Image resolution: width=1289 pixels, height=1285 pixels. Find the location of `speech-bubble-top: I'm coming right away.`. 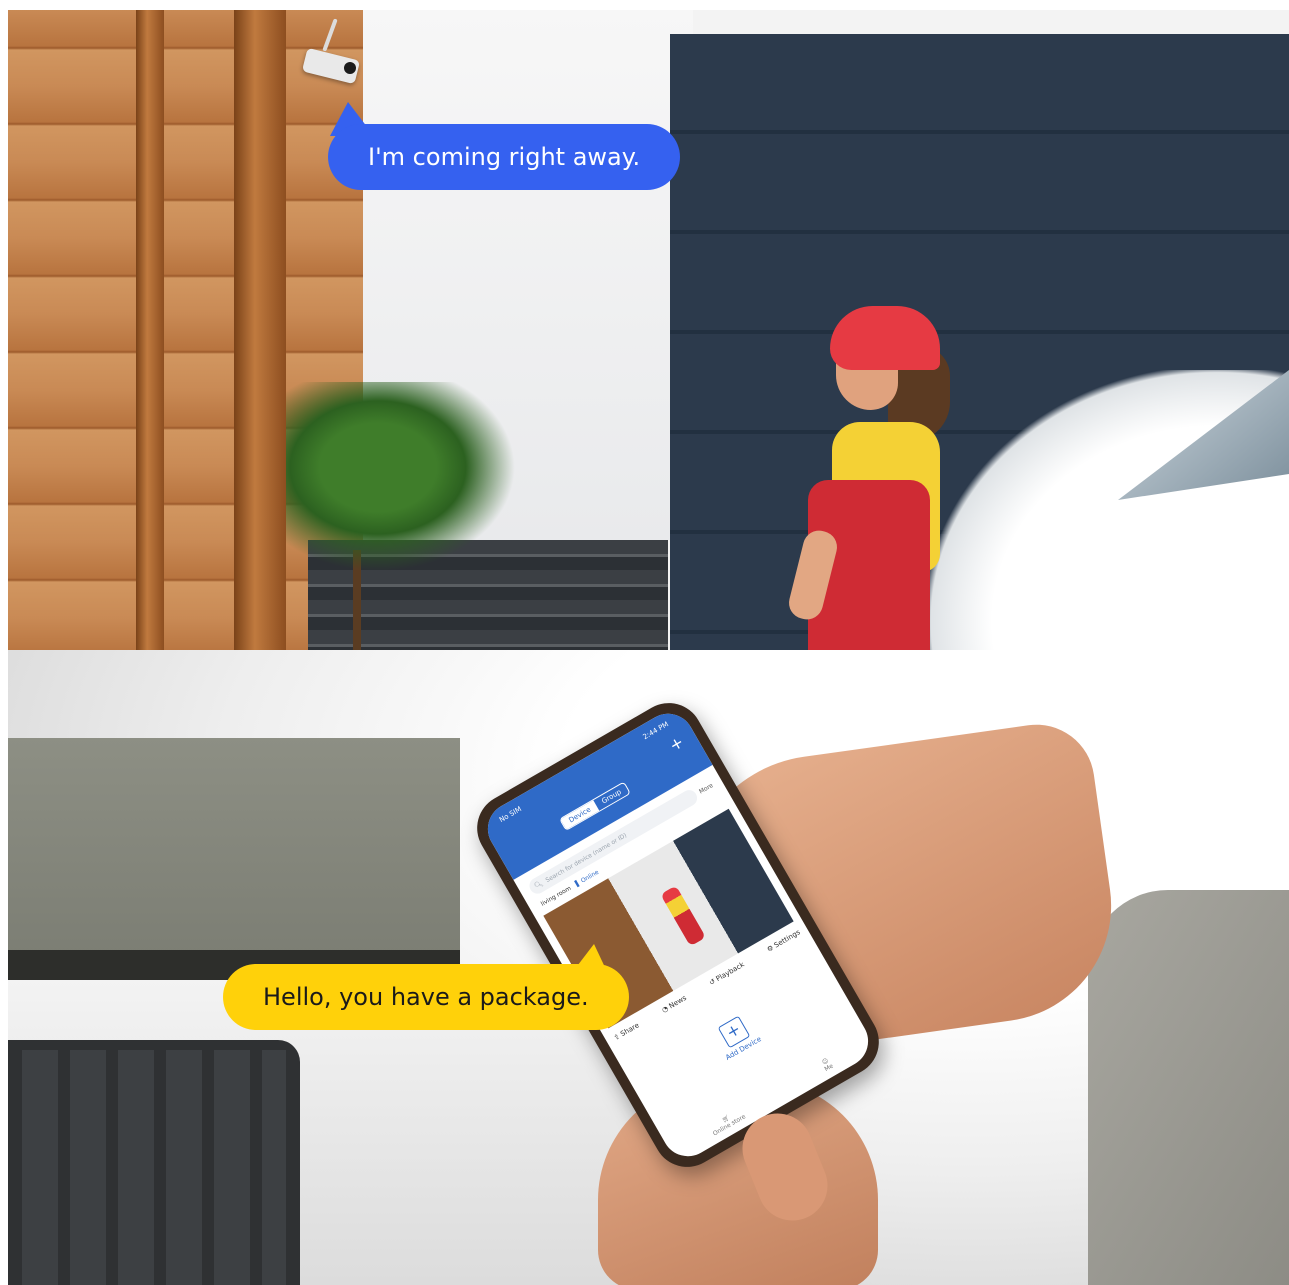

speech-bubble-top: I'm coming right away. is located at coordinates (504, 157).